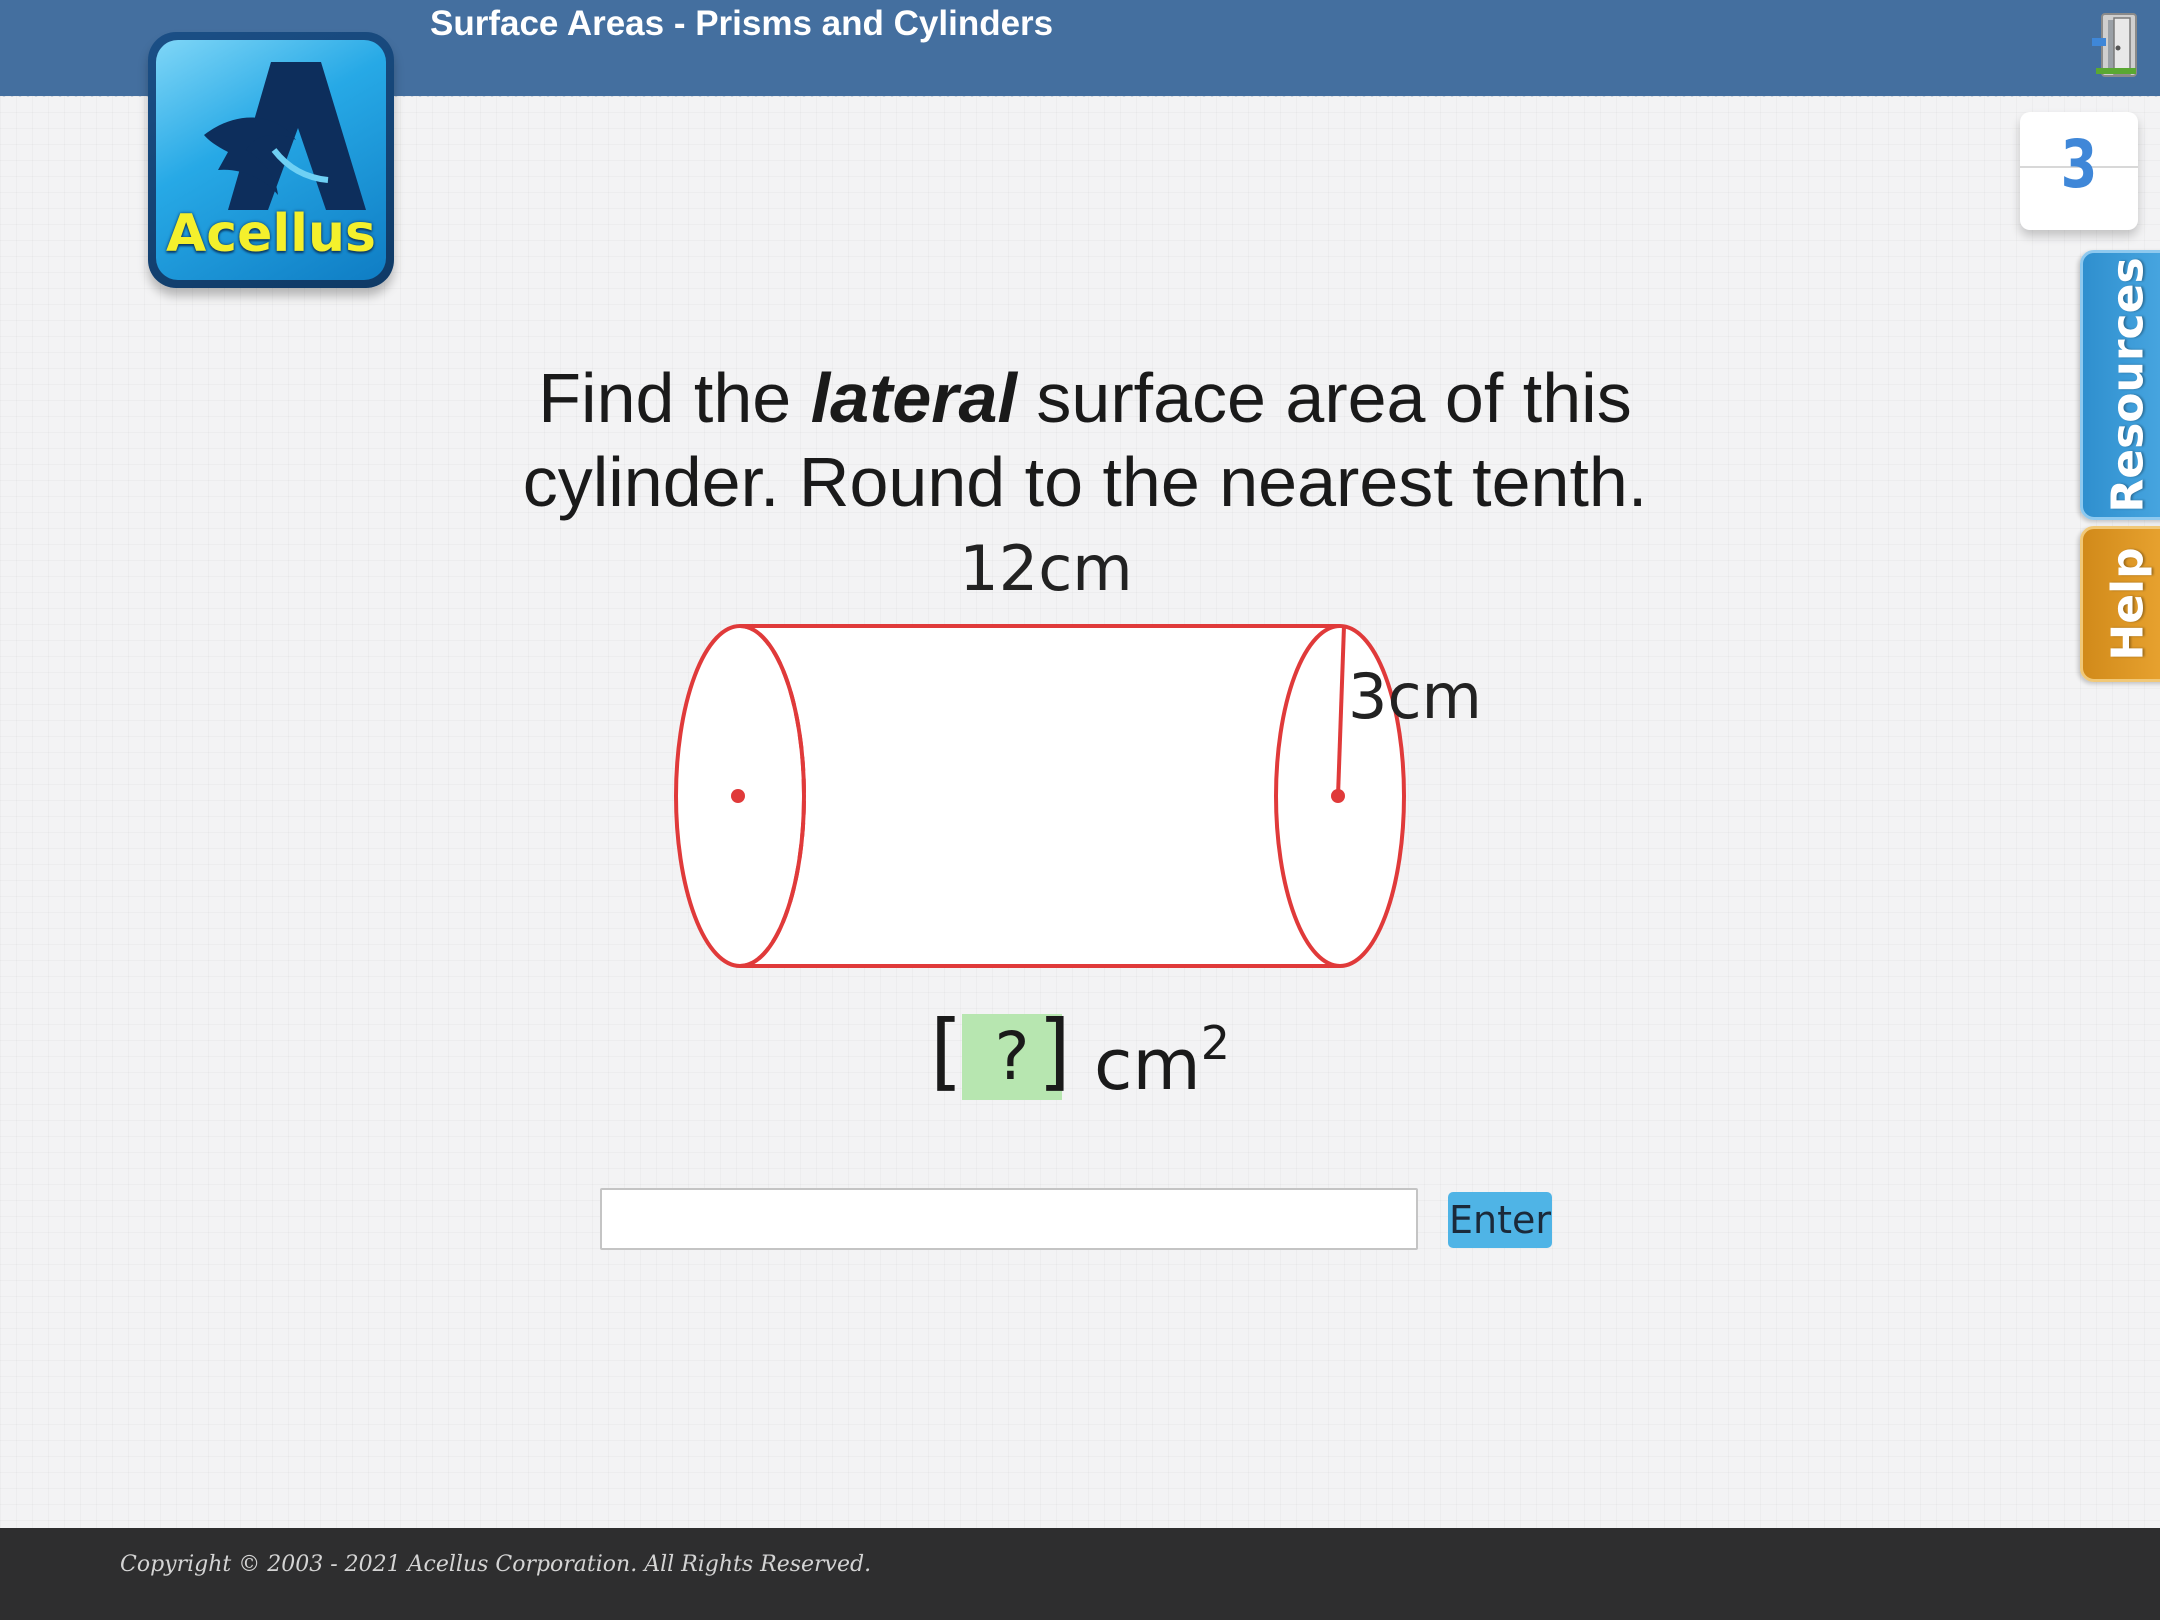 This screenshot has height=1620, width=2160. What do you see at coordinates (742, 23) in the screenshot?
I see `page-title: Surface Areas - Prisms and Cylinders` at bounding box center [742, 23].